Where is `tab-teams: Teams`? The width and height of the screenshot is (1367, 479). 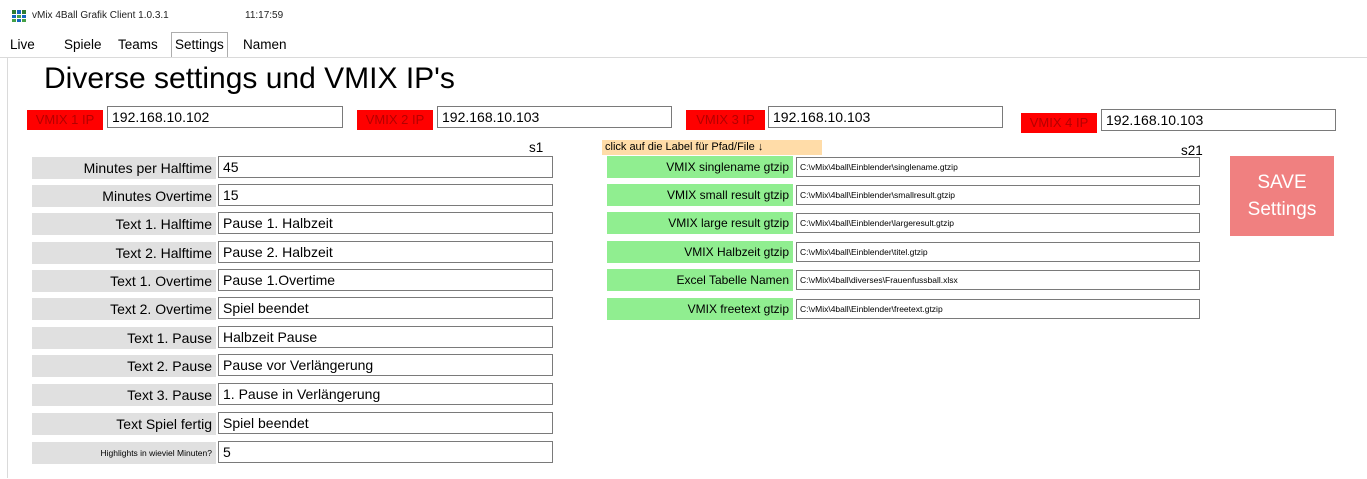 tab-teams: Teams is located at coordinates (138, 45).